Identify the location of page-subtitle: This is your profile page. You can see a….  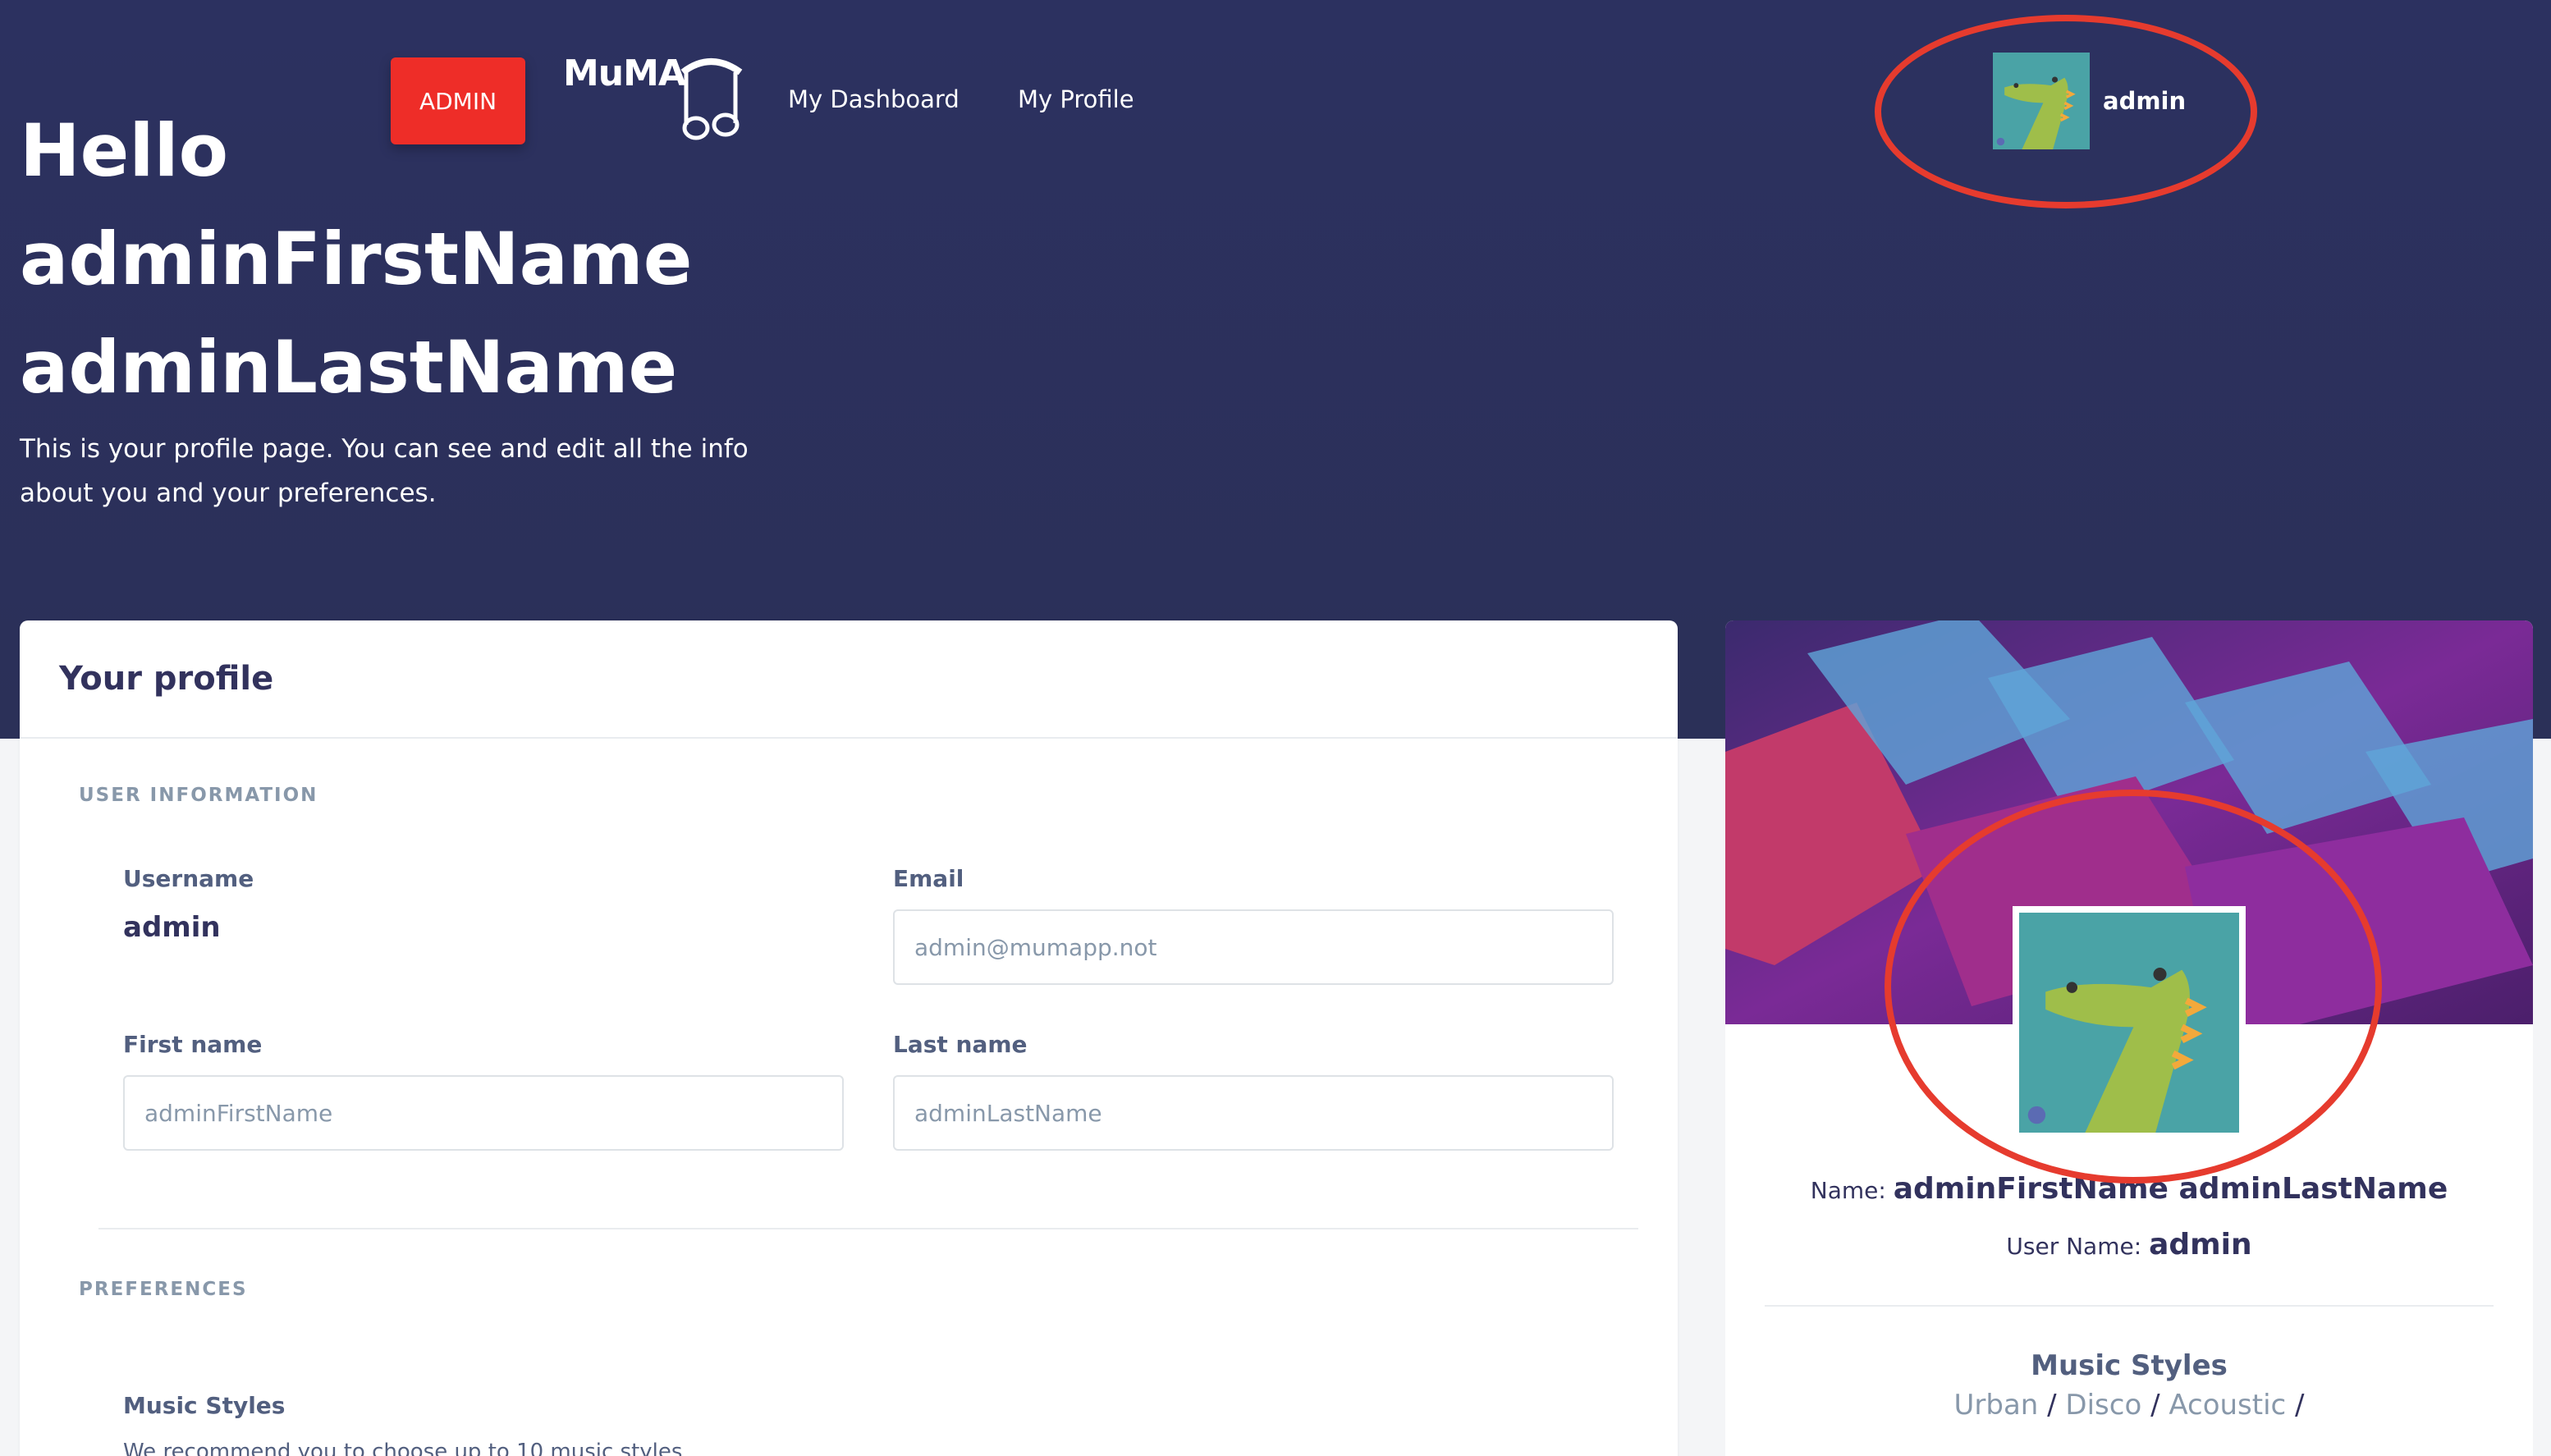
(384, 471).